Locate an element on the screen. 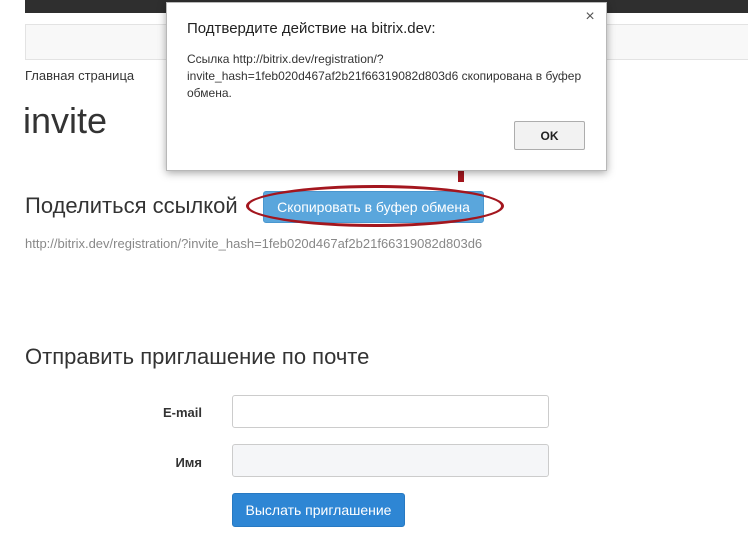 Image resolution: width=748 pixels, height=546 pixels. share-link-heading: Поделиться ссылкой is located at coordinates (131, 205).